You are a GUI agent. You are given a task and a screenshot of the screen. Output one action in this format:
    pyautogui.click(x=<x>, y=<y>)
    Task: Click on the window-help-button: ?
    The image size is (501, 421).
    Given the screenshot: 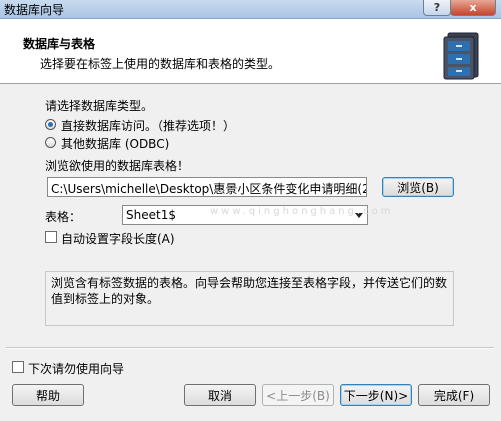 What is the action you would take?
    pyautogui.click(x=437, y=8)
    